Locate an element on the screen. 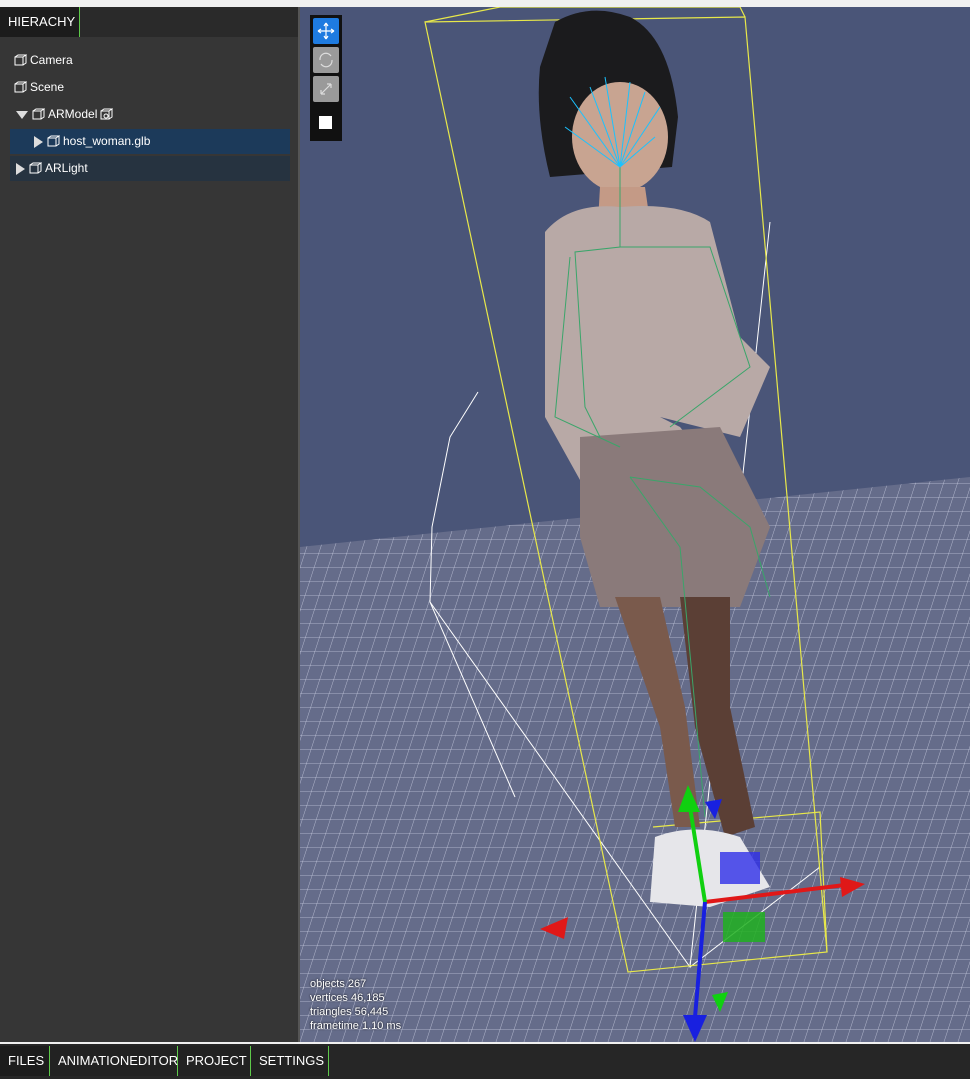 This screenshot has width=970, height=1079. hierarchy-tabbar: HIERACHY is located at coordinates (149, 22).